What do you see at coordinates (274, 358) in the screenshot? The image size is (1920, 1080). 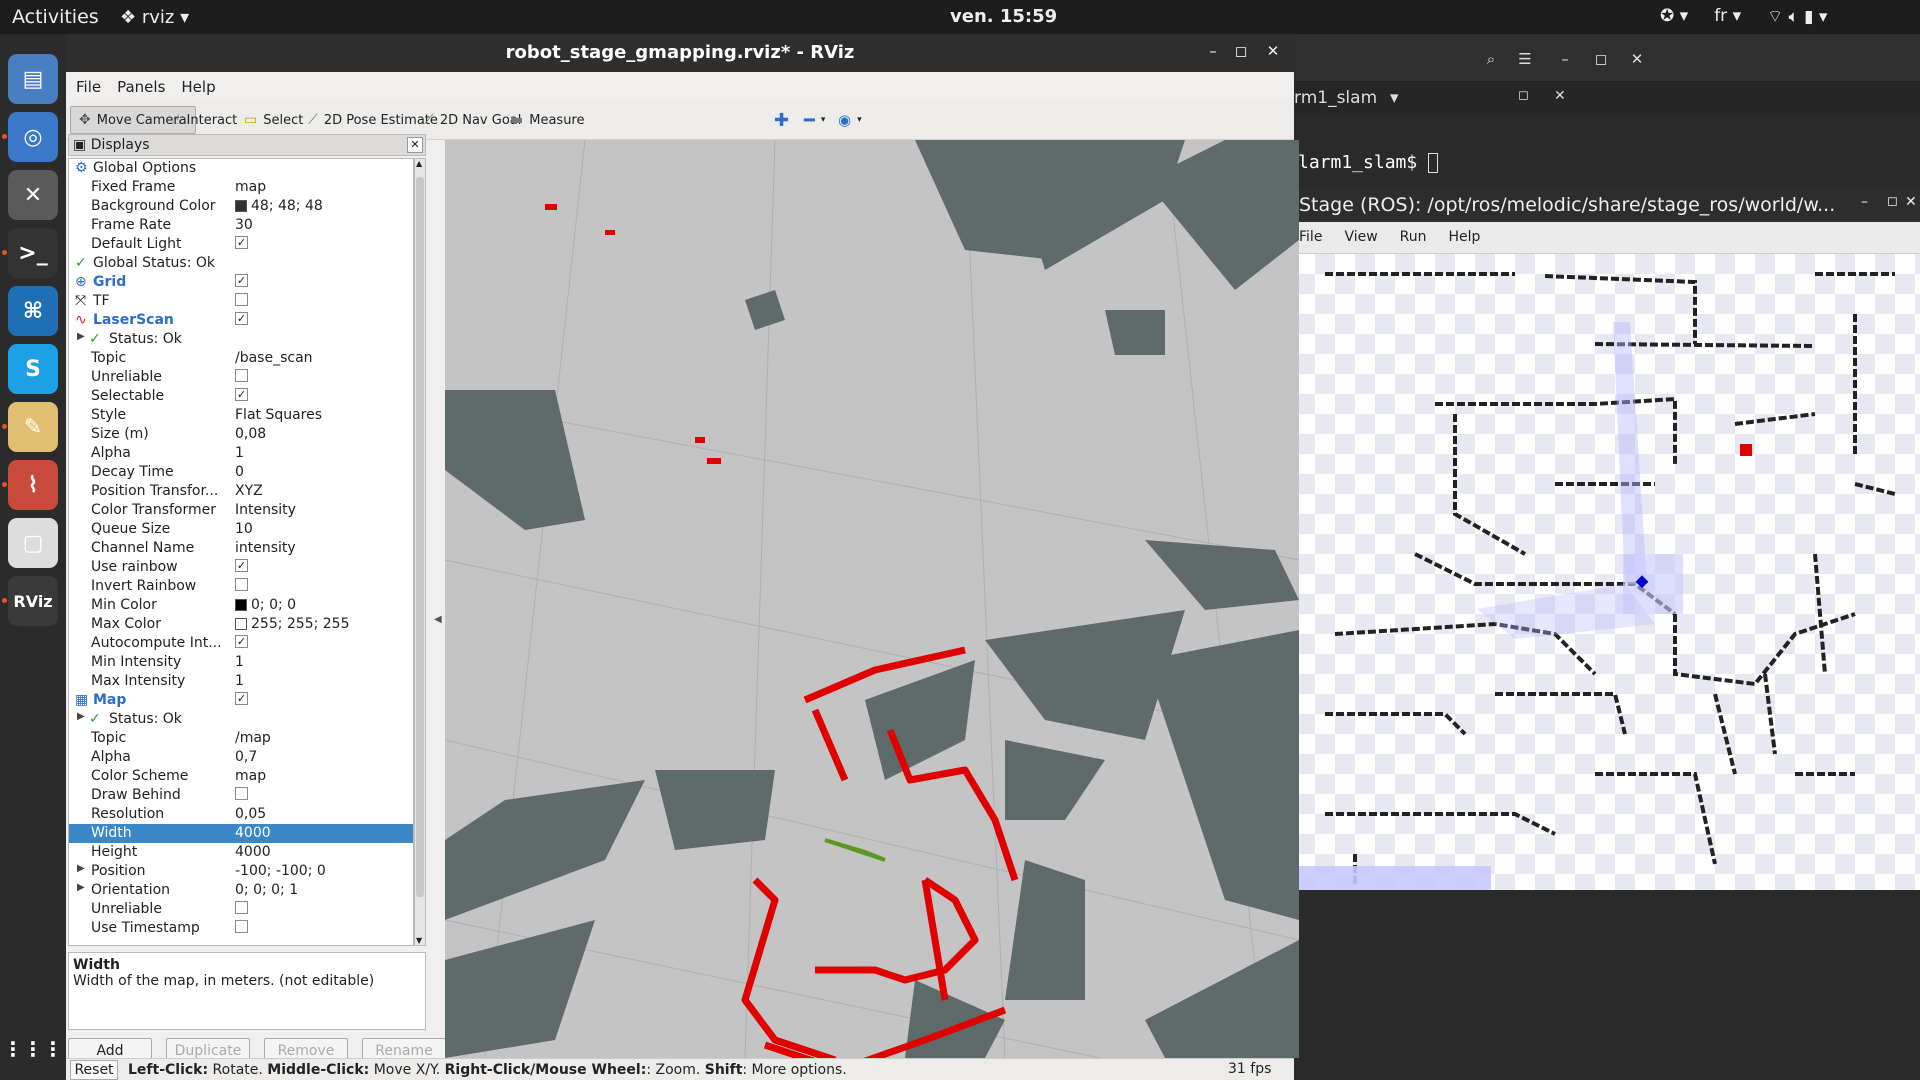 I see `property-value: /base_scan` at bounding box center [274, 358].